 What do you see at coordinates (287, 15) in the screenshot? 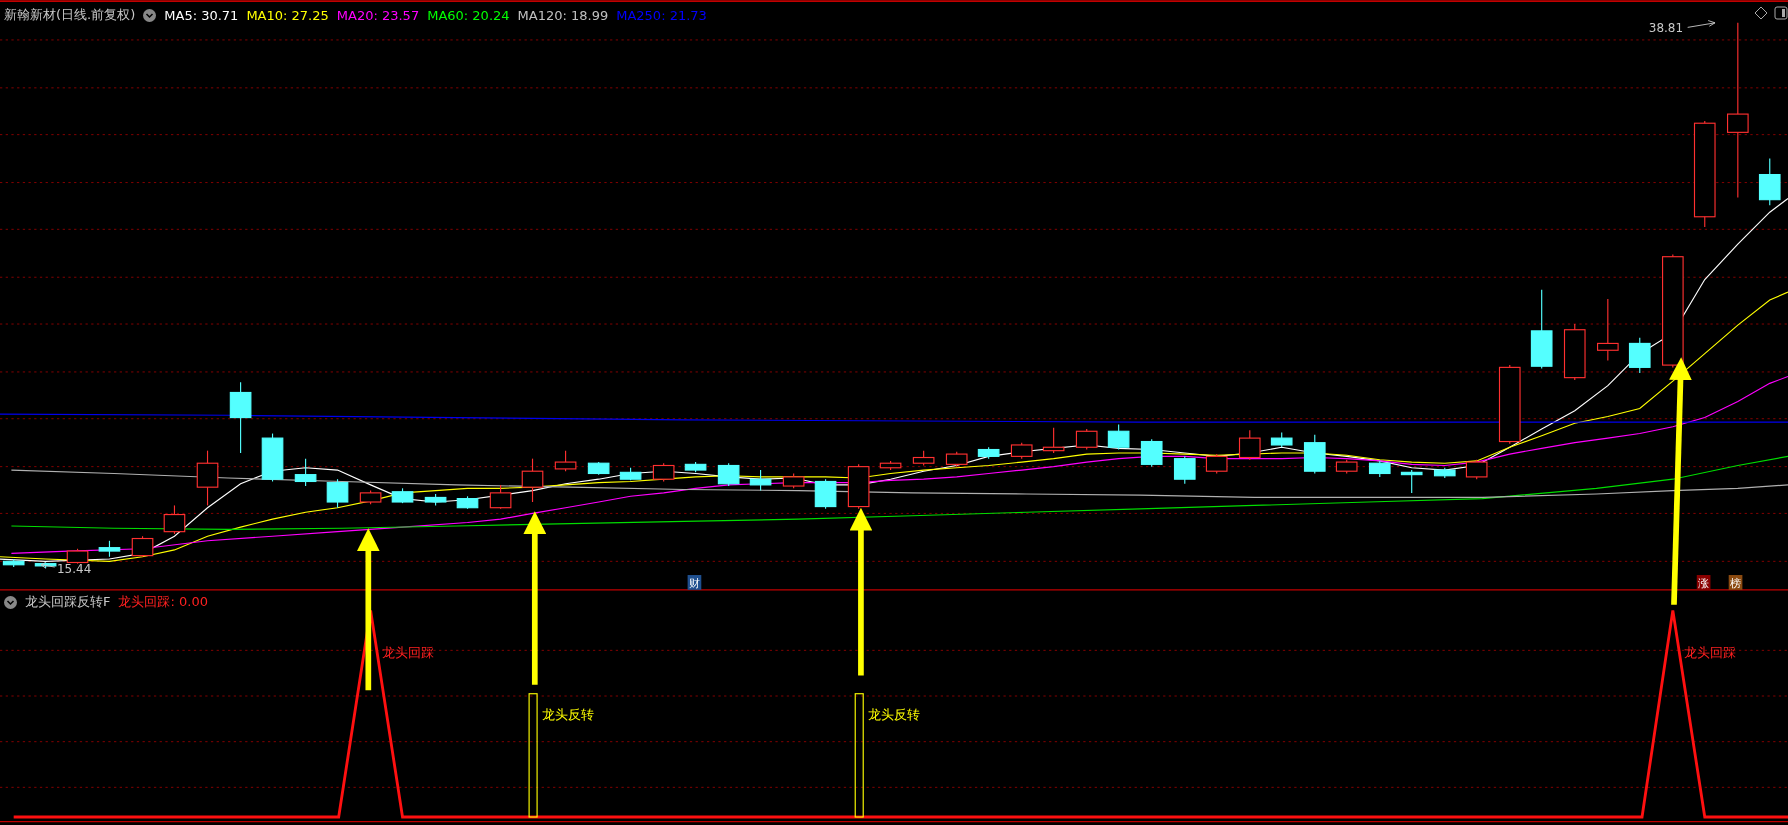
I see `moving-average-value: MA10: 27.25` at bounding box center [287, 15].